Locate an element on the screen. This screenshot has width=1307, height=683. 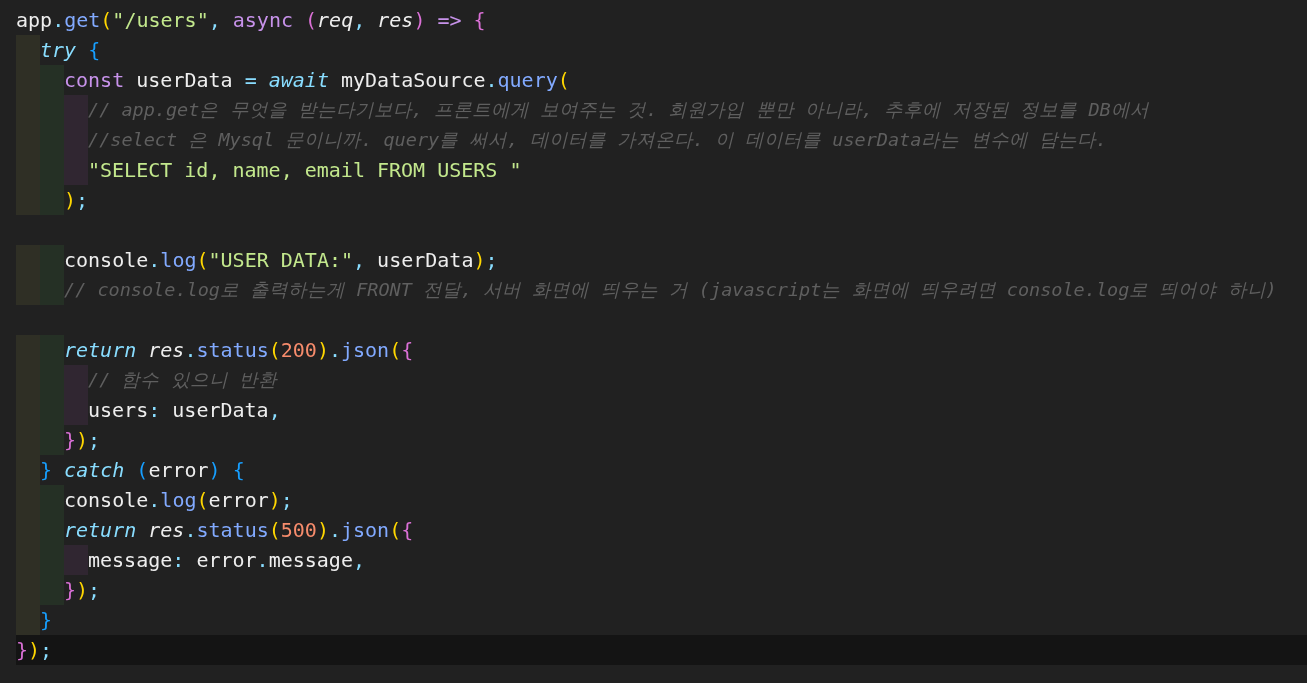
code-line: ); is located at coordinates (77, 200).